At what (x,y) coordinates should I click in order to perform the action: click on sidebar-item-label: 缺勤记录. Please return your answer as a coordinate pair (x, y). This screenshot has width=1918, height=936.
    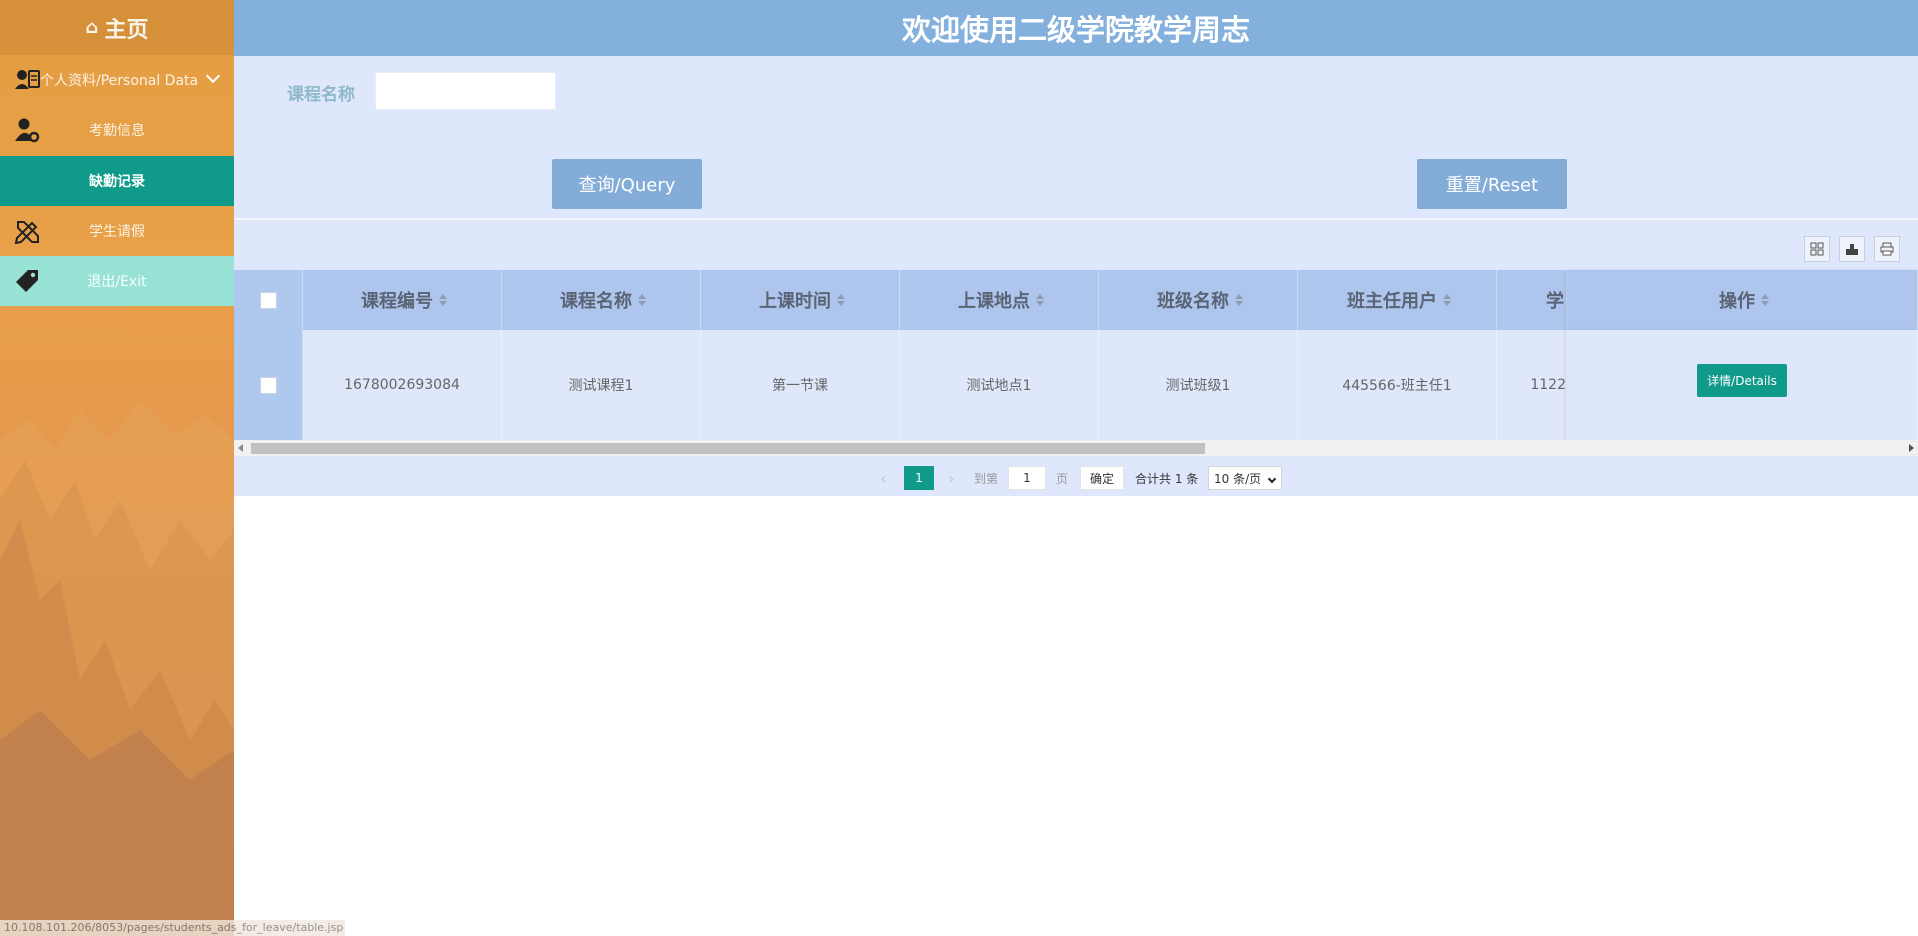
    Looking at the image, I should click on (117, 182).